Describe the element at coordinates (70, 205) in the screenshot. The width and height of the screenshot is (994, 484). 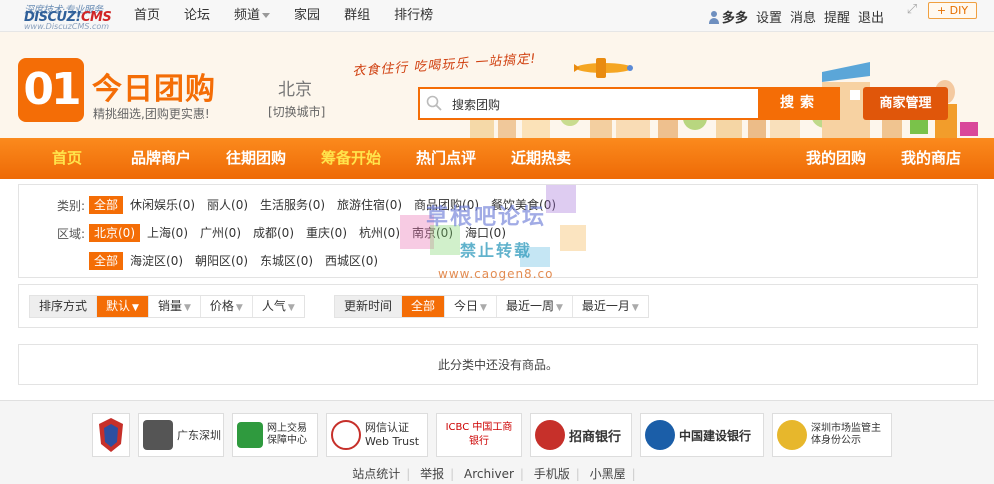
I see `category-label: 类别:` at that location.